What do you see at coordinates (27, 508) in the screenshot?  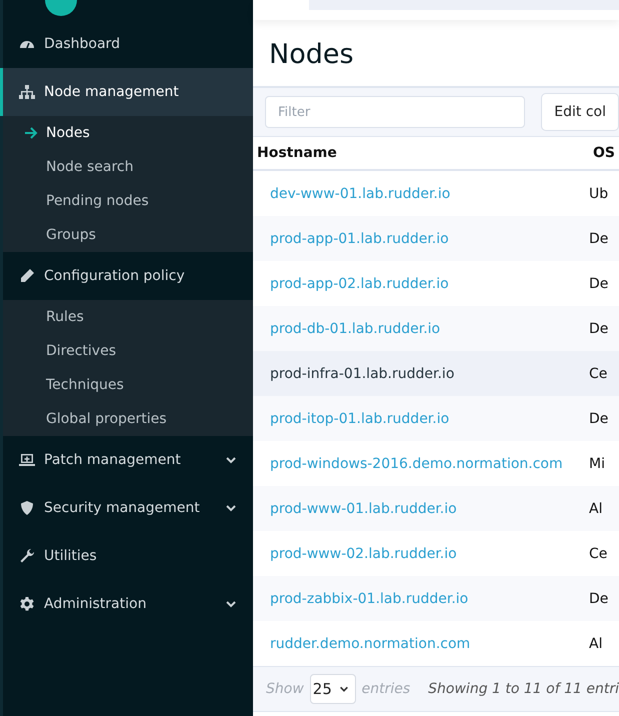 I see `shield-icon` at bounding box center [27, 508].